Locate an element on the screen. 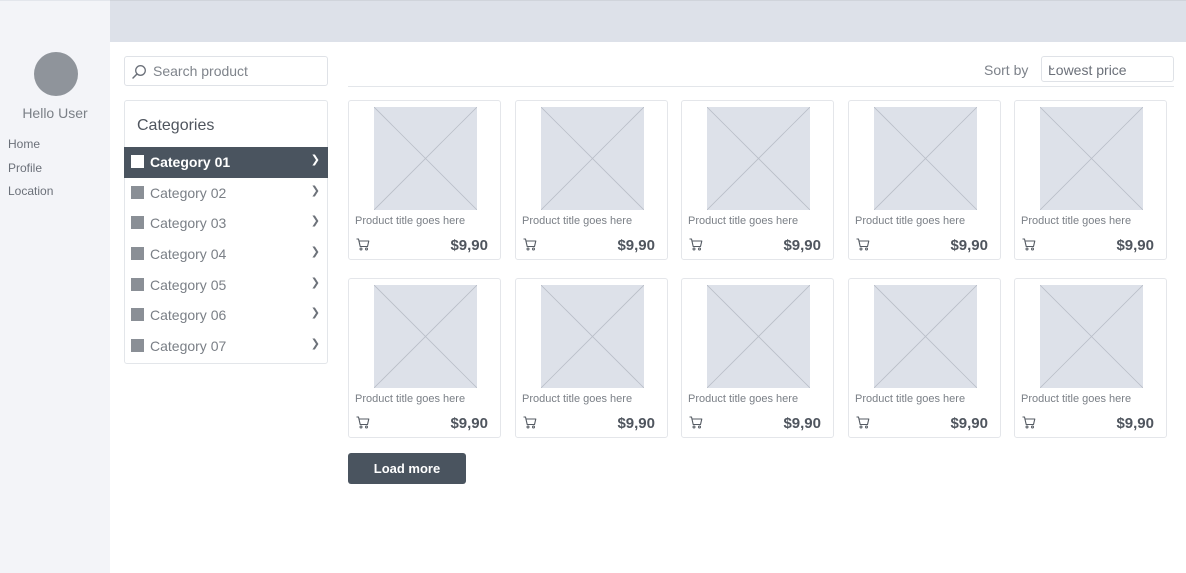  category-label: Category 07 is located at coordinates (188, 346).